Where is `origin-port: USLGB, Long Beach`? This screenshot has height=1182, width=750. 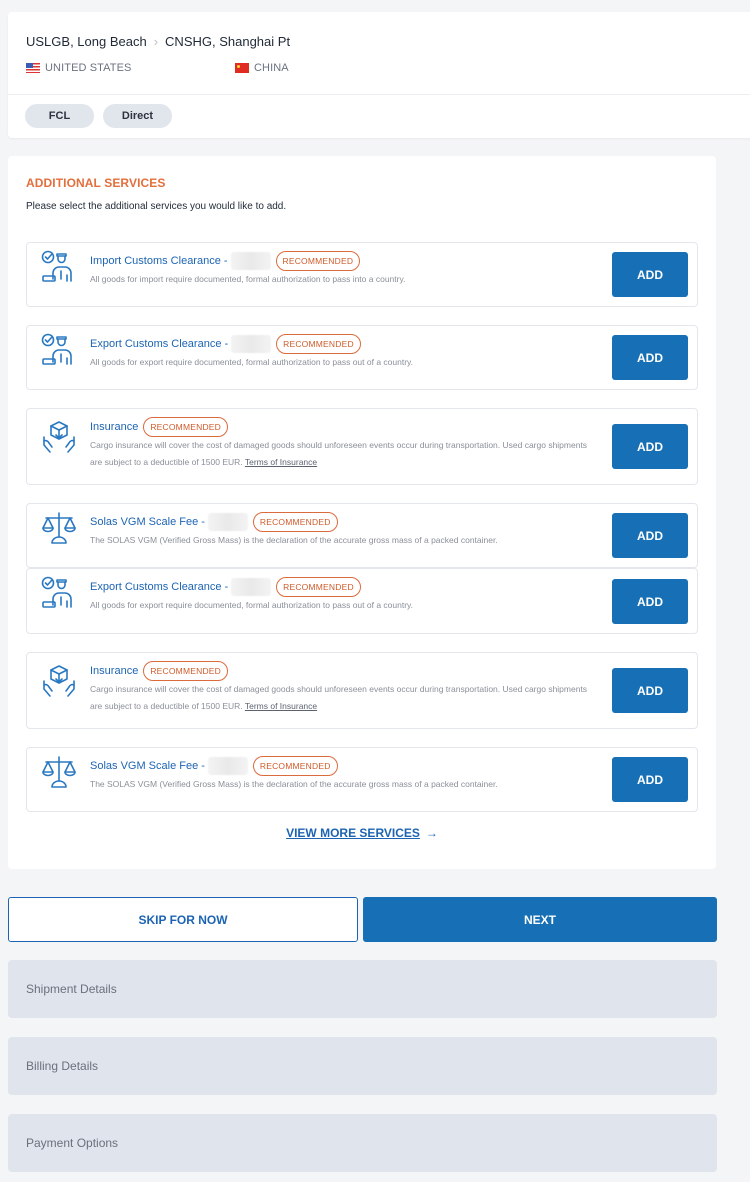 origin-port: USLGB, Long Beach is located at coordinates (86, 41).